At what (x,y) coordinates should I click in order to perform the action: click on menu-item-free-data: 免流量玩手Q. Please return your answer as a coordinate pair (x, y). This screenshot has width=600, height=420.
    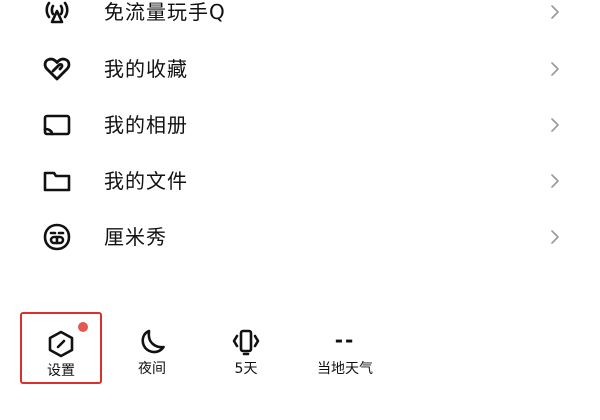
    Looking at the image, I should click on (300, 20).